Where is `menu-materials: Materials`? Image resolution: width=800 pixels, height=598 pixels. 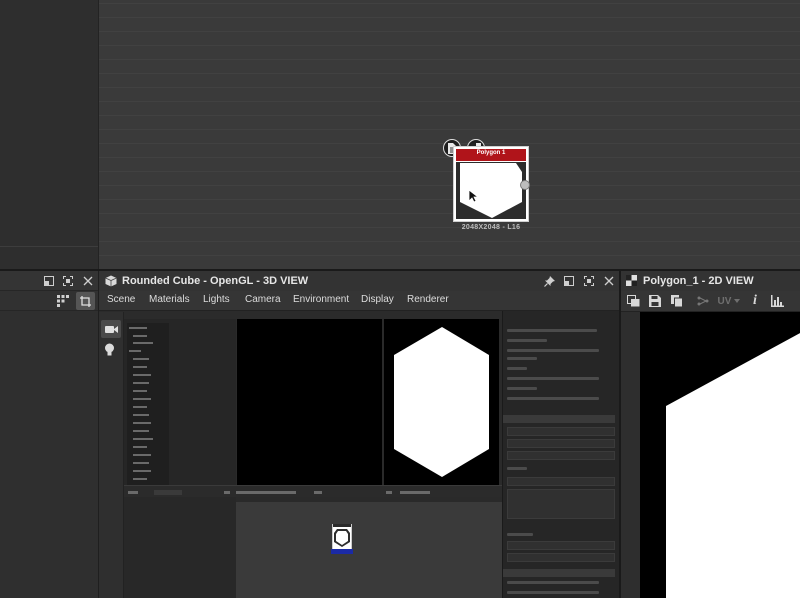 menu-materials: Materials is located at coordinates (169, 299).